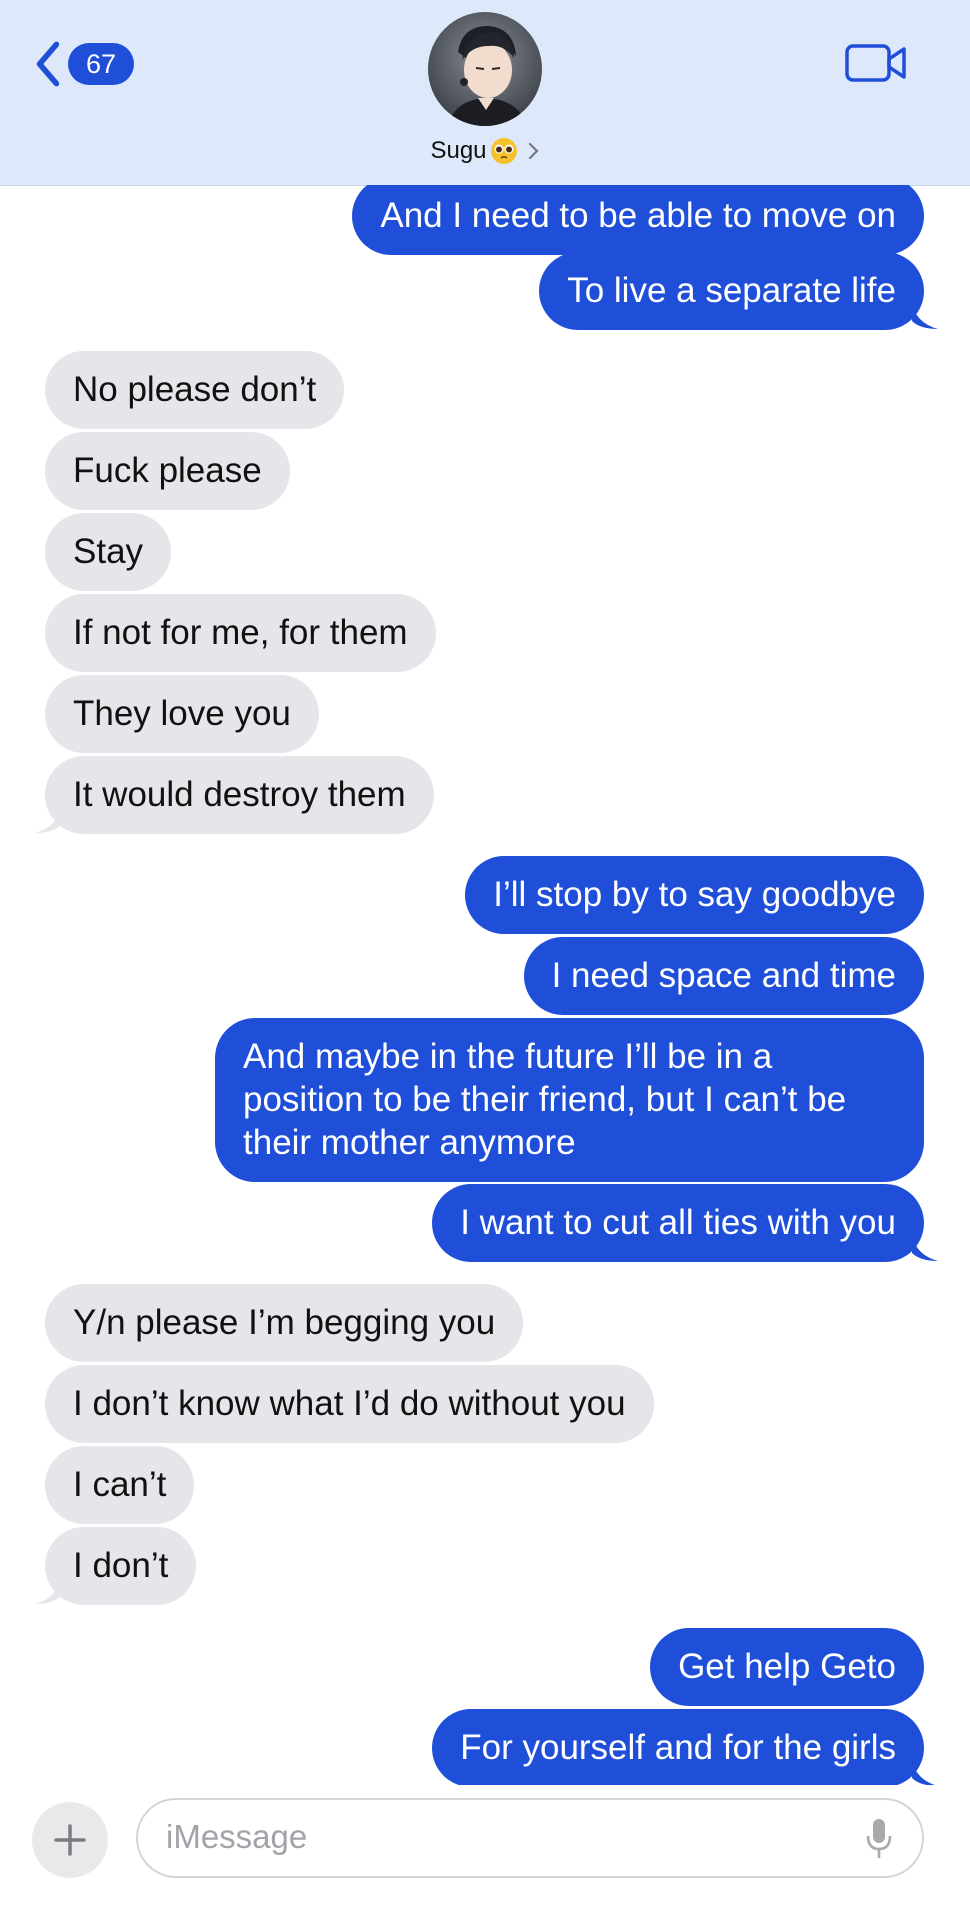 This screenshot has width=970, height=1920. I want to click on message-text: I can’t, so click(120, 1484).